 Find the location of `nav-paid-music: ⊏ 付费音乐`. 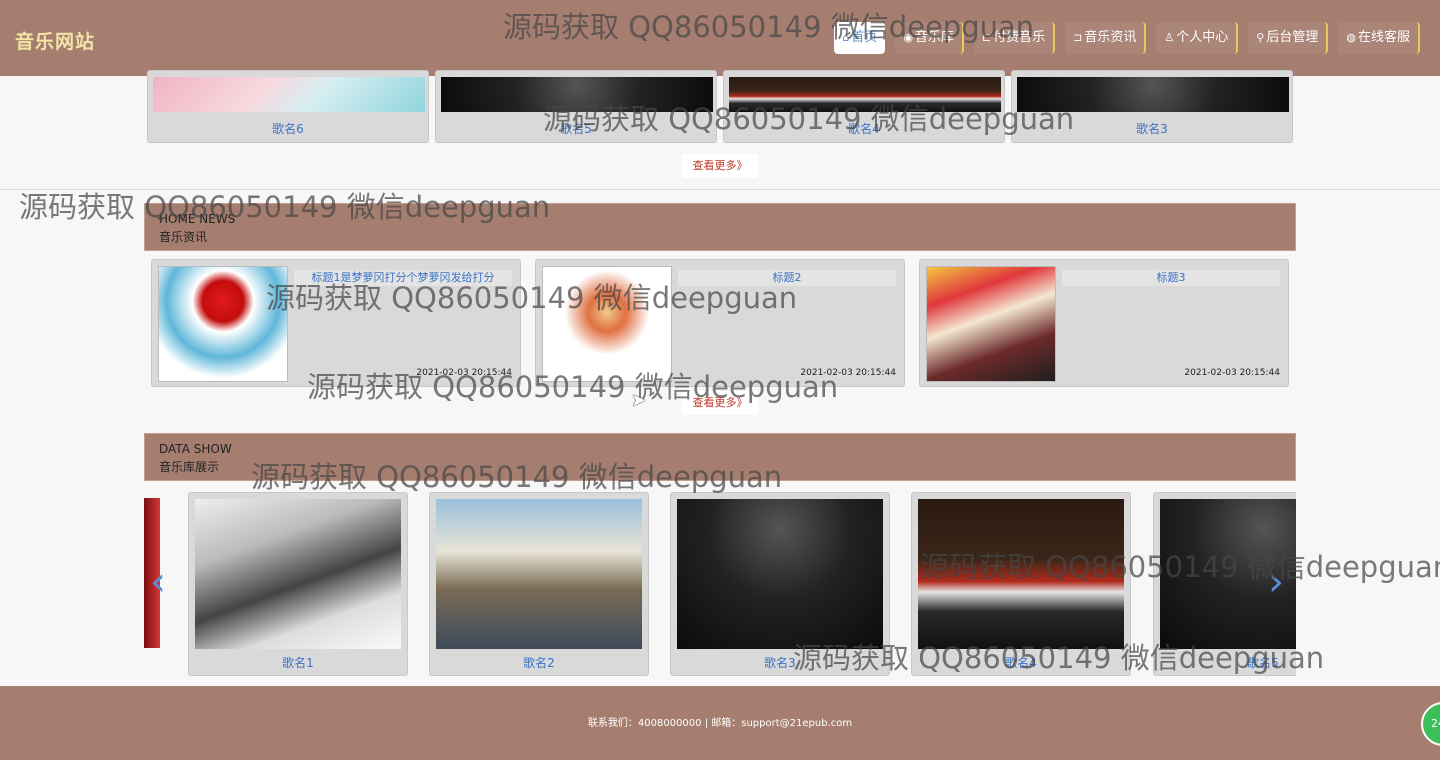

nav-paid-music: ⊏ 付费音乐 is located at coordinates (1014, 38).